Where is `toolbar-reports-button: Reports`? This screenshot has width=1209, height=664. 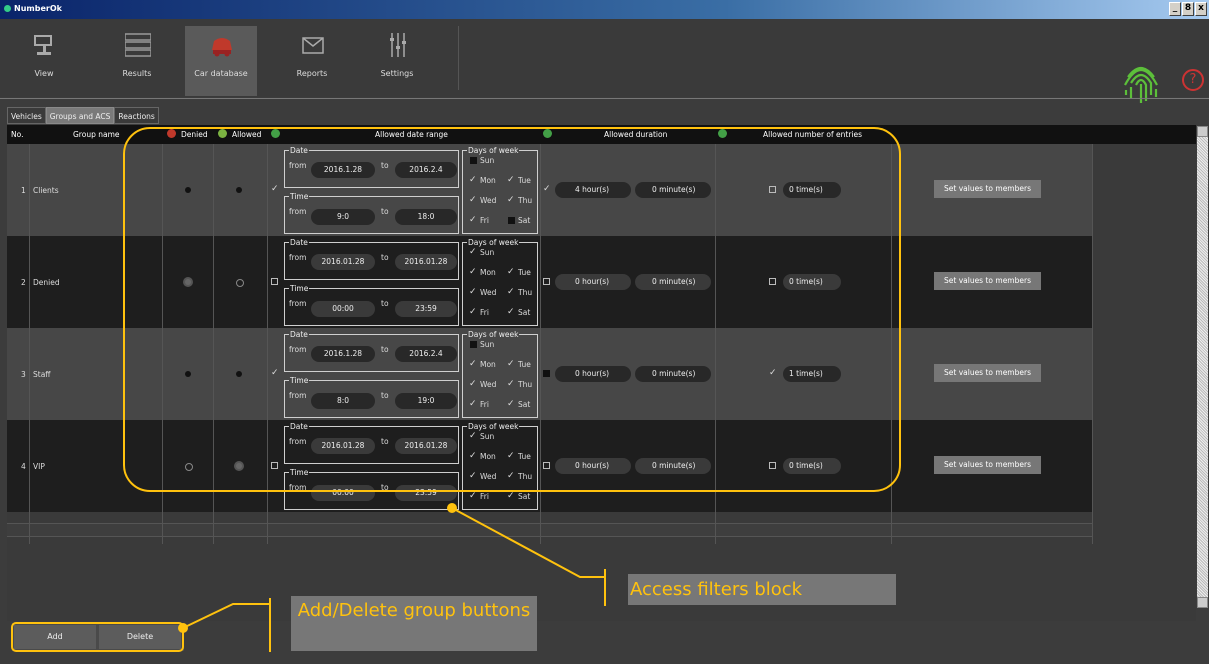
toolbar-reports-button: Reports is located at coordinates (312, 61).